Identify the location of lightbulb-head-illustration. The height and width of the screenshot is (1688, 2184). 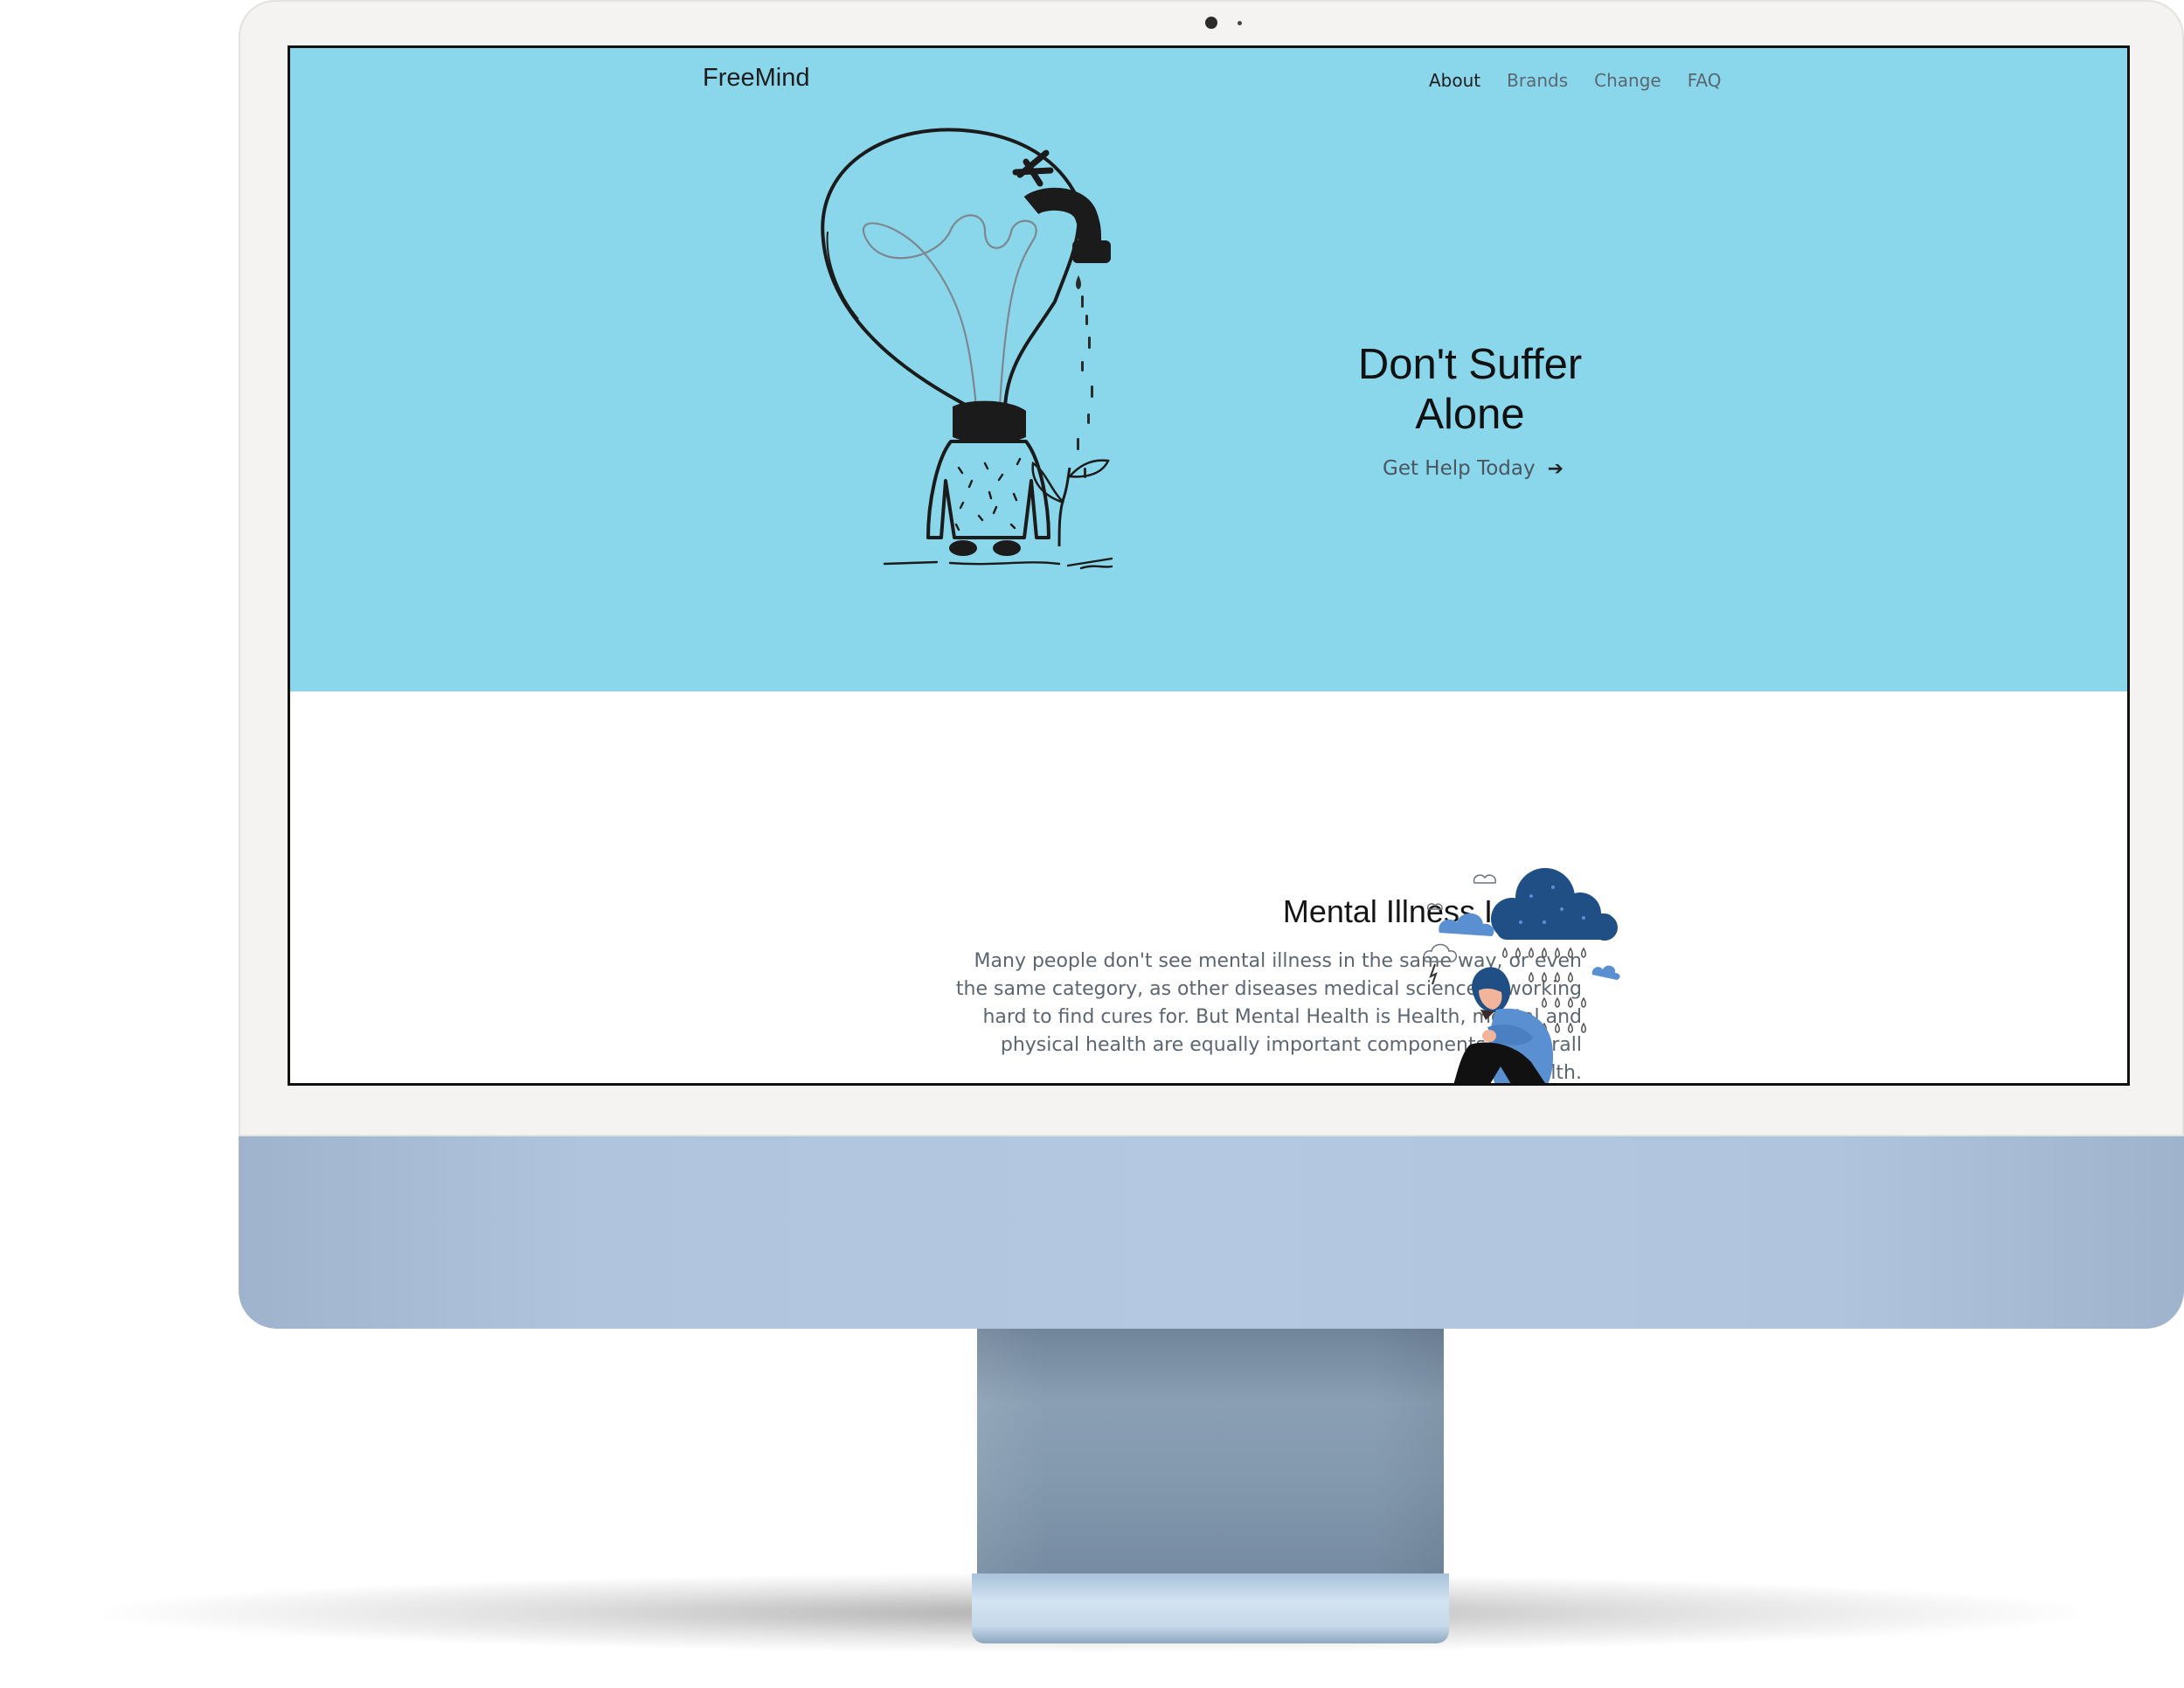
(967, 349).